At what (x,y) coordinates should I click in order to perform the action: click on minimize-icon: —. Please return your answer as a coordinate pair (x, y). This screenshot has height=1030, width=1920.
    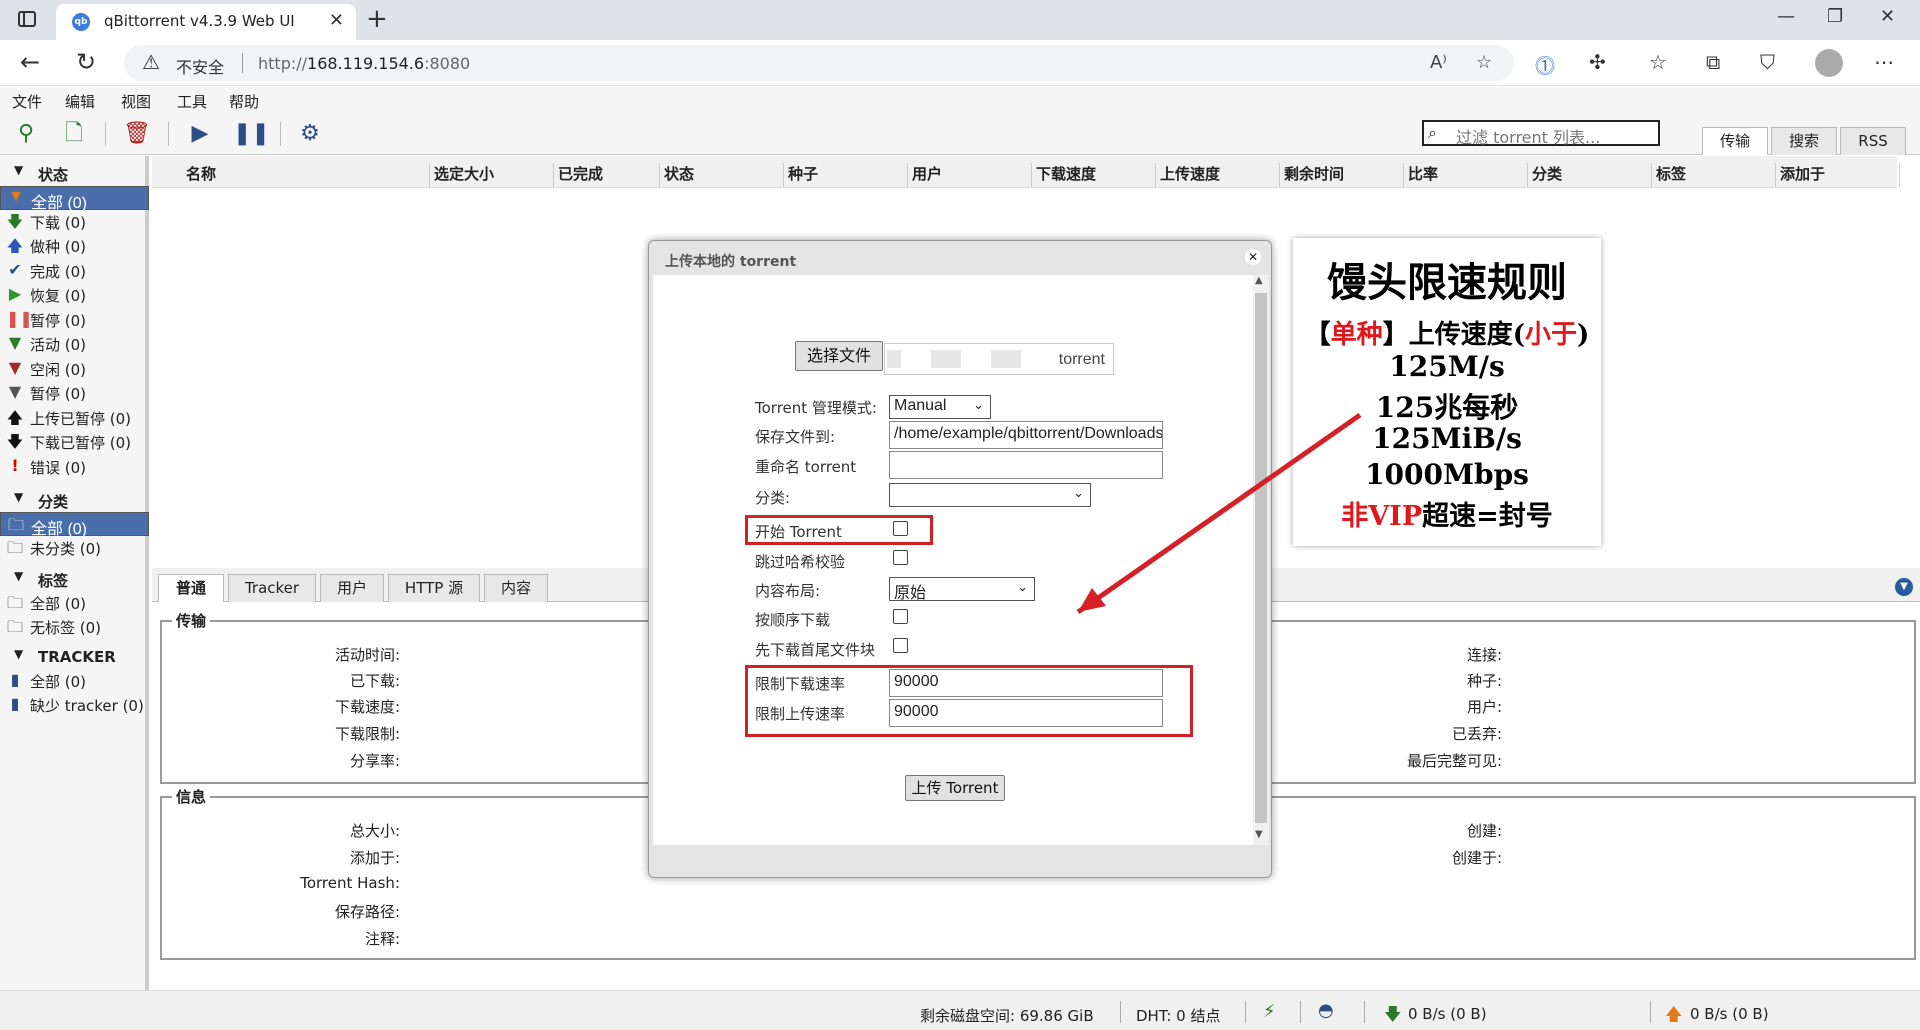
    Looking at the image, I should click on (1786, 16).